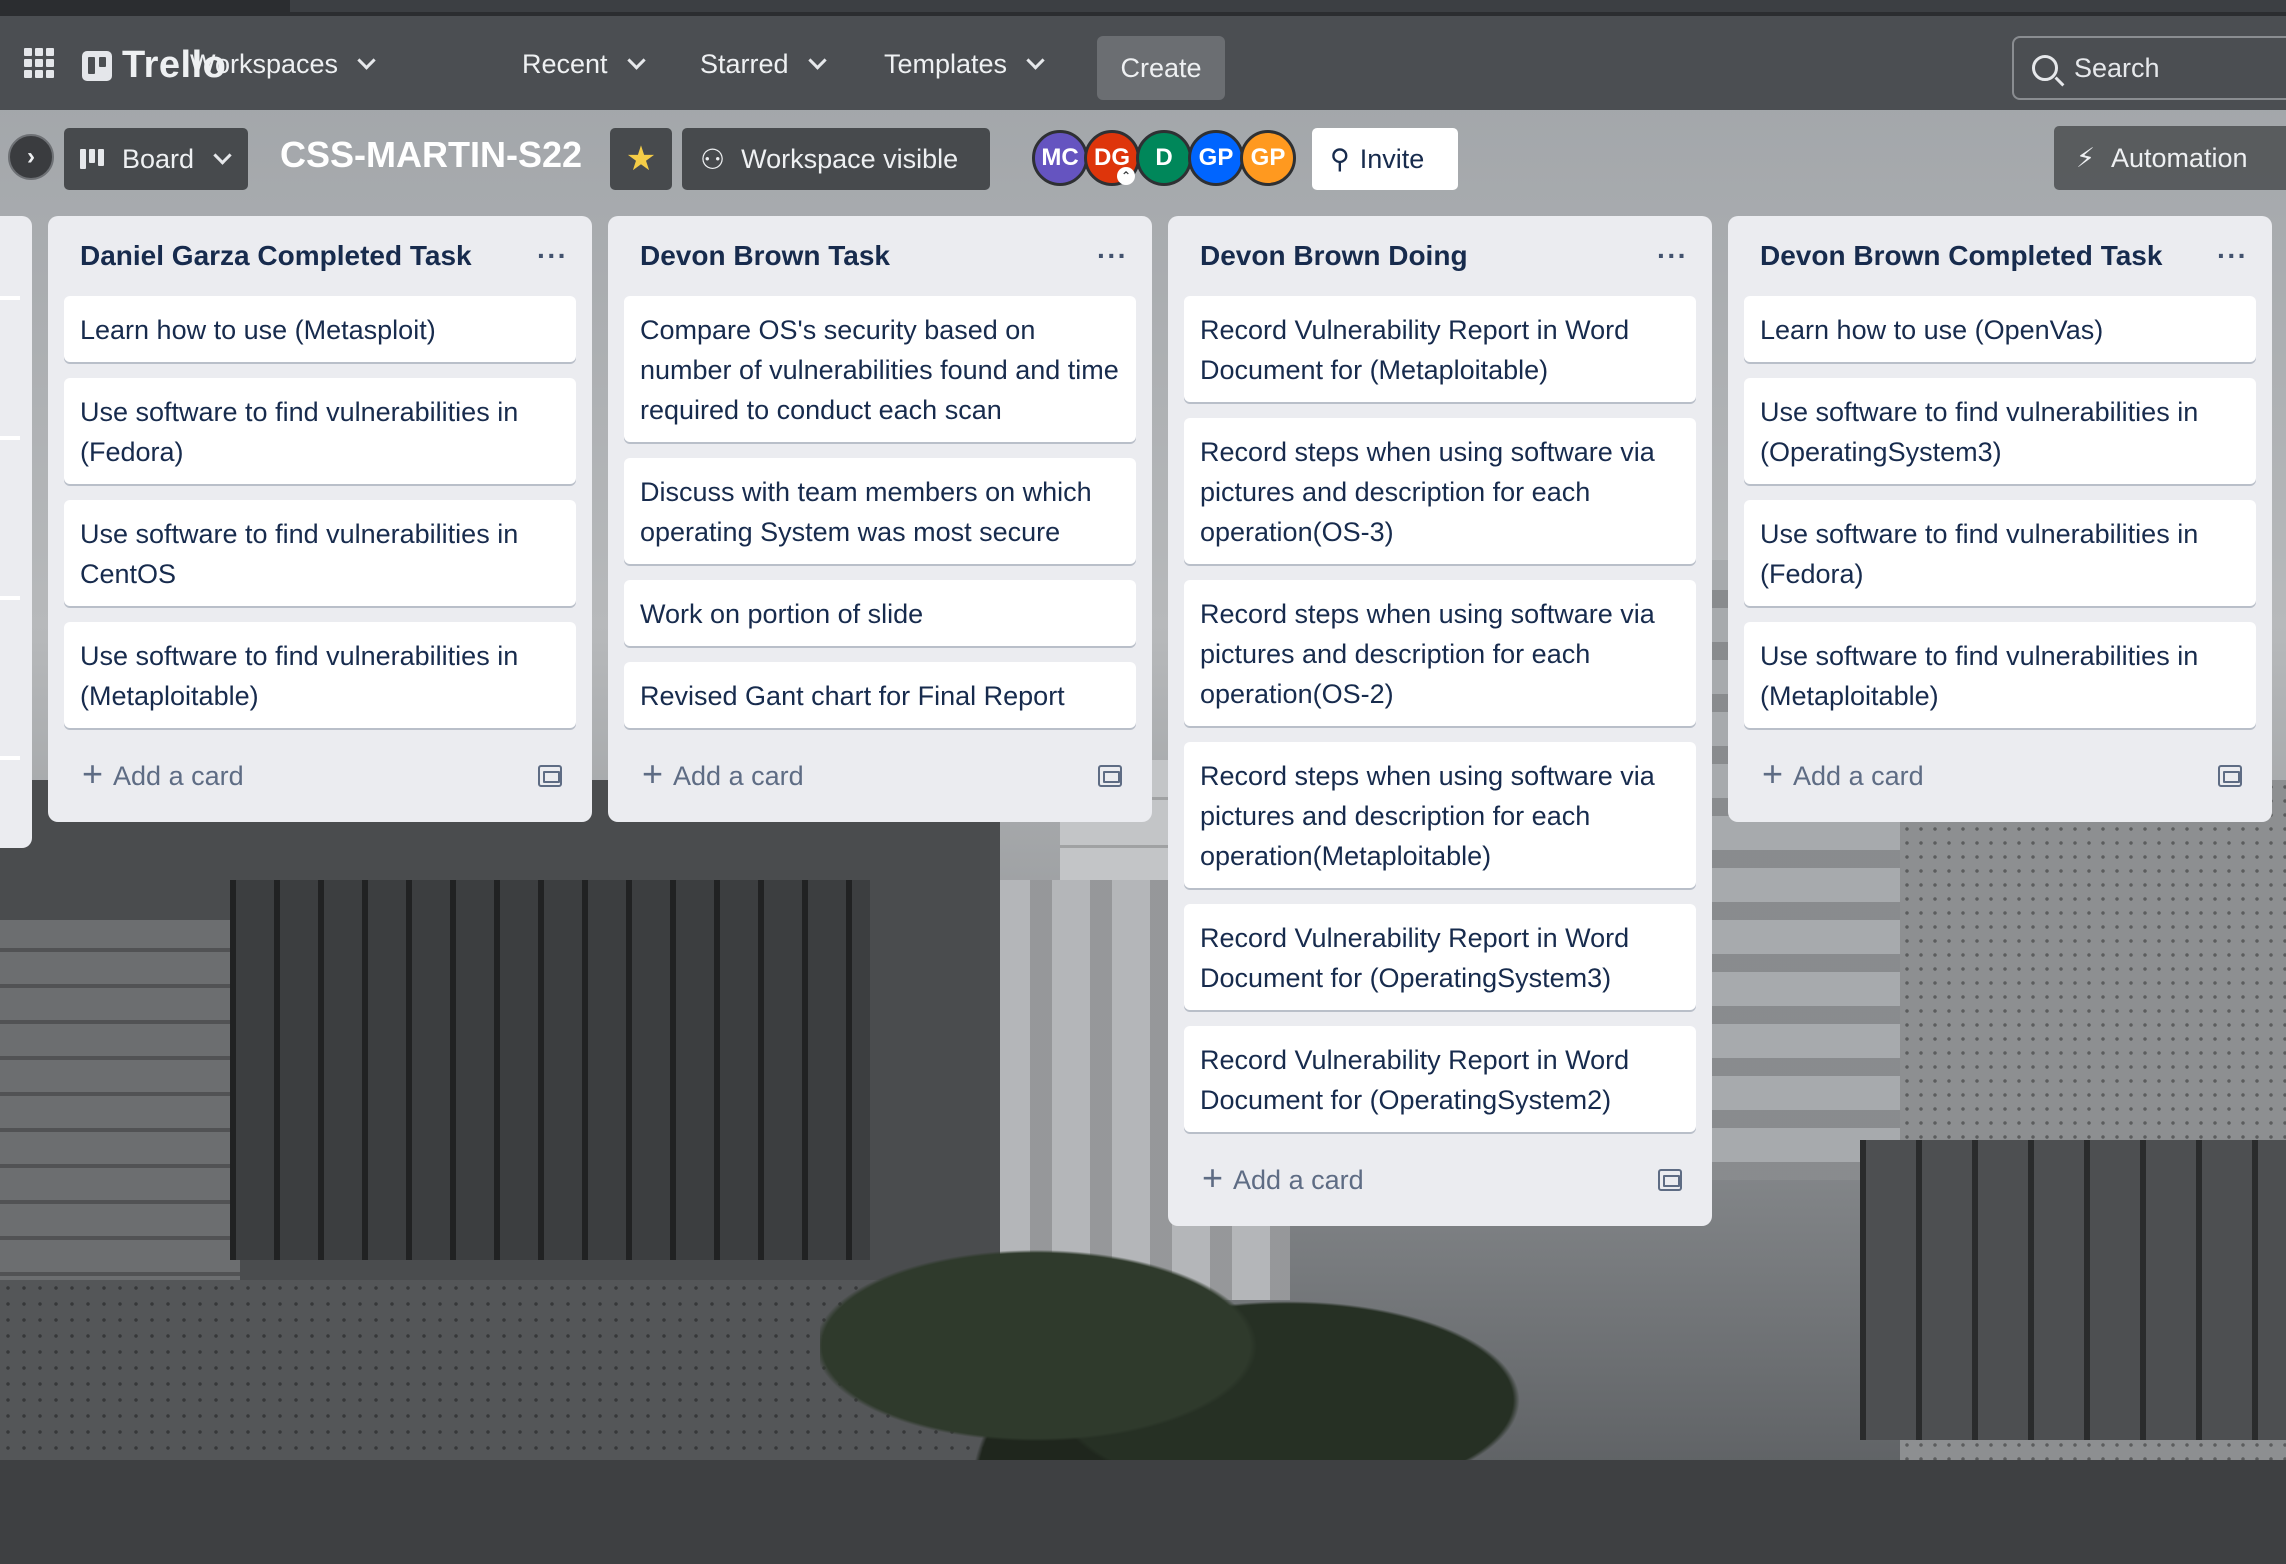 The width and height of the screenshot is (2286, 1564). What do you see at coordinates (880, 613) in the screenshot?
I see `card: Work on portion of slide` at bounding box center [880, 613].